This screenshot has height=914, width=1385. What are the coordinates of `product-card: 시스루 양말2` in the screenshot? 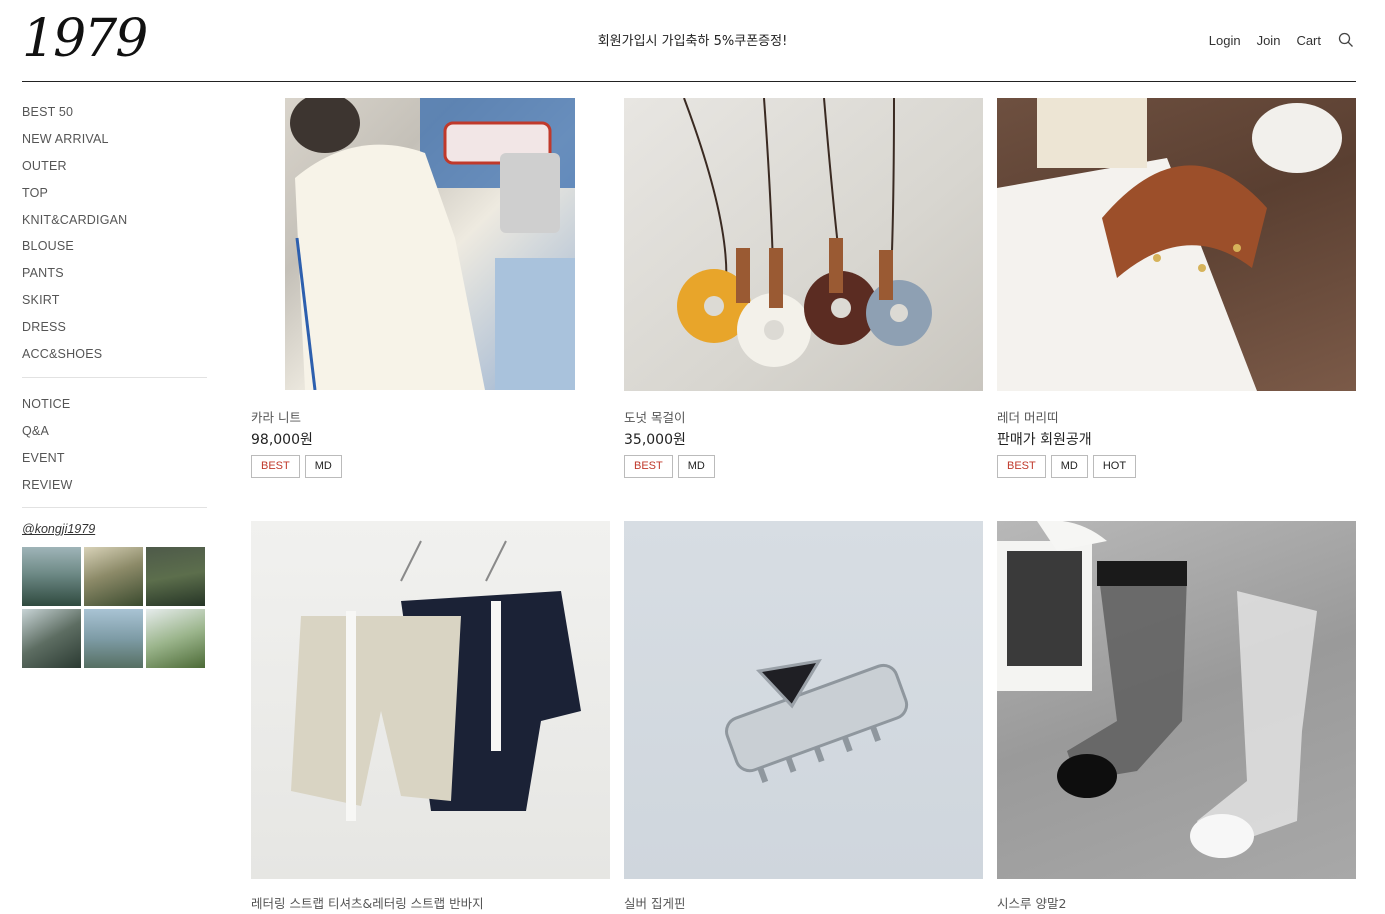 It's located at (1176, 717).